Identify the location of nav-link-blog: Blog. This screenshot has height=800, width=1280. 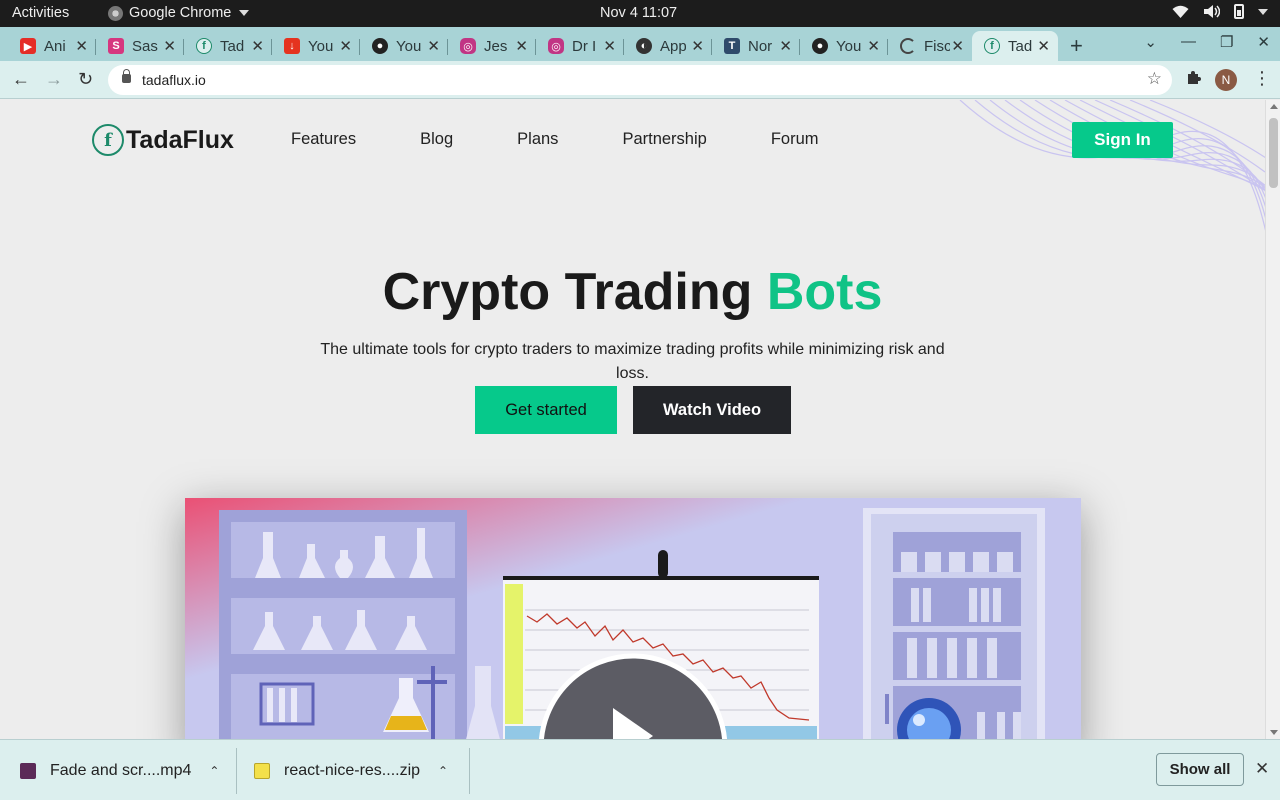
(436, 139).